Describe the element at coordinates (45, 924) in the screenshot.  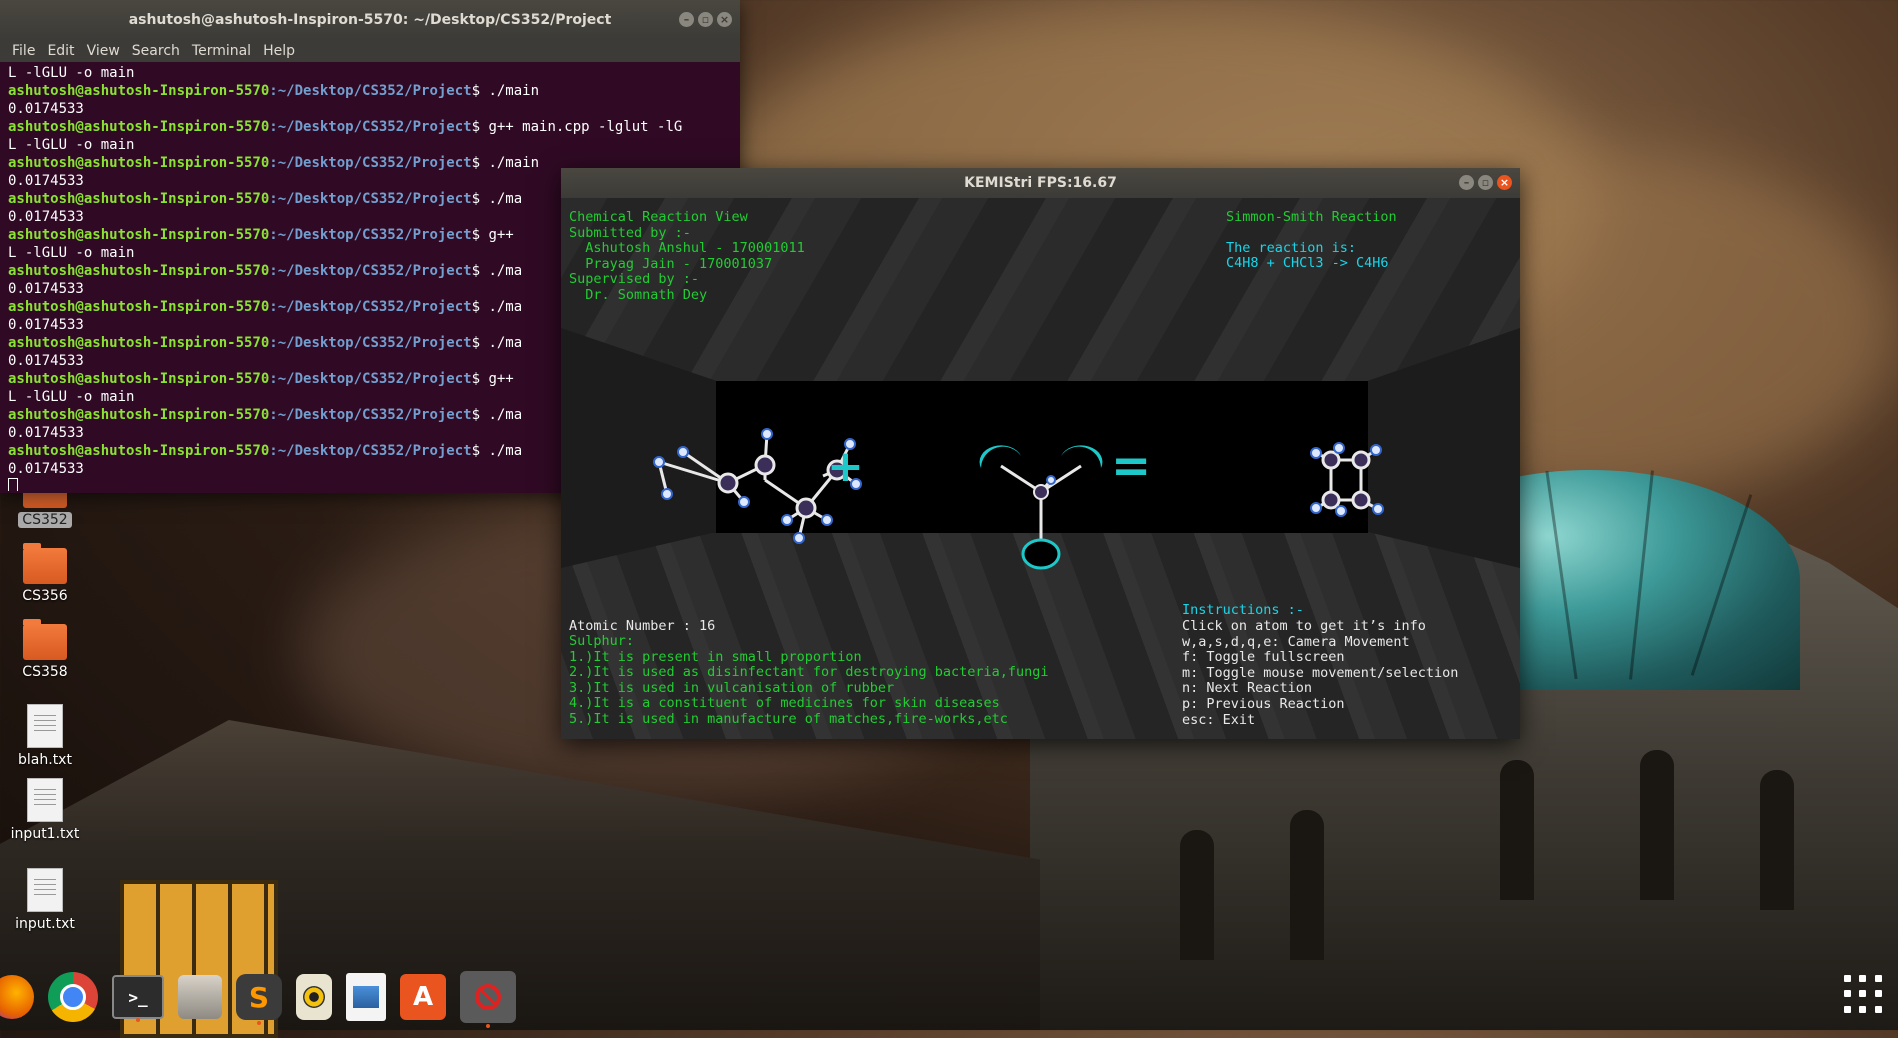
I see `desktop-icon-label: input.txt` at that location.